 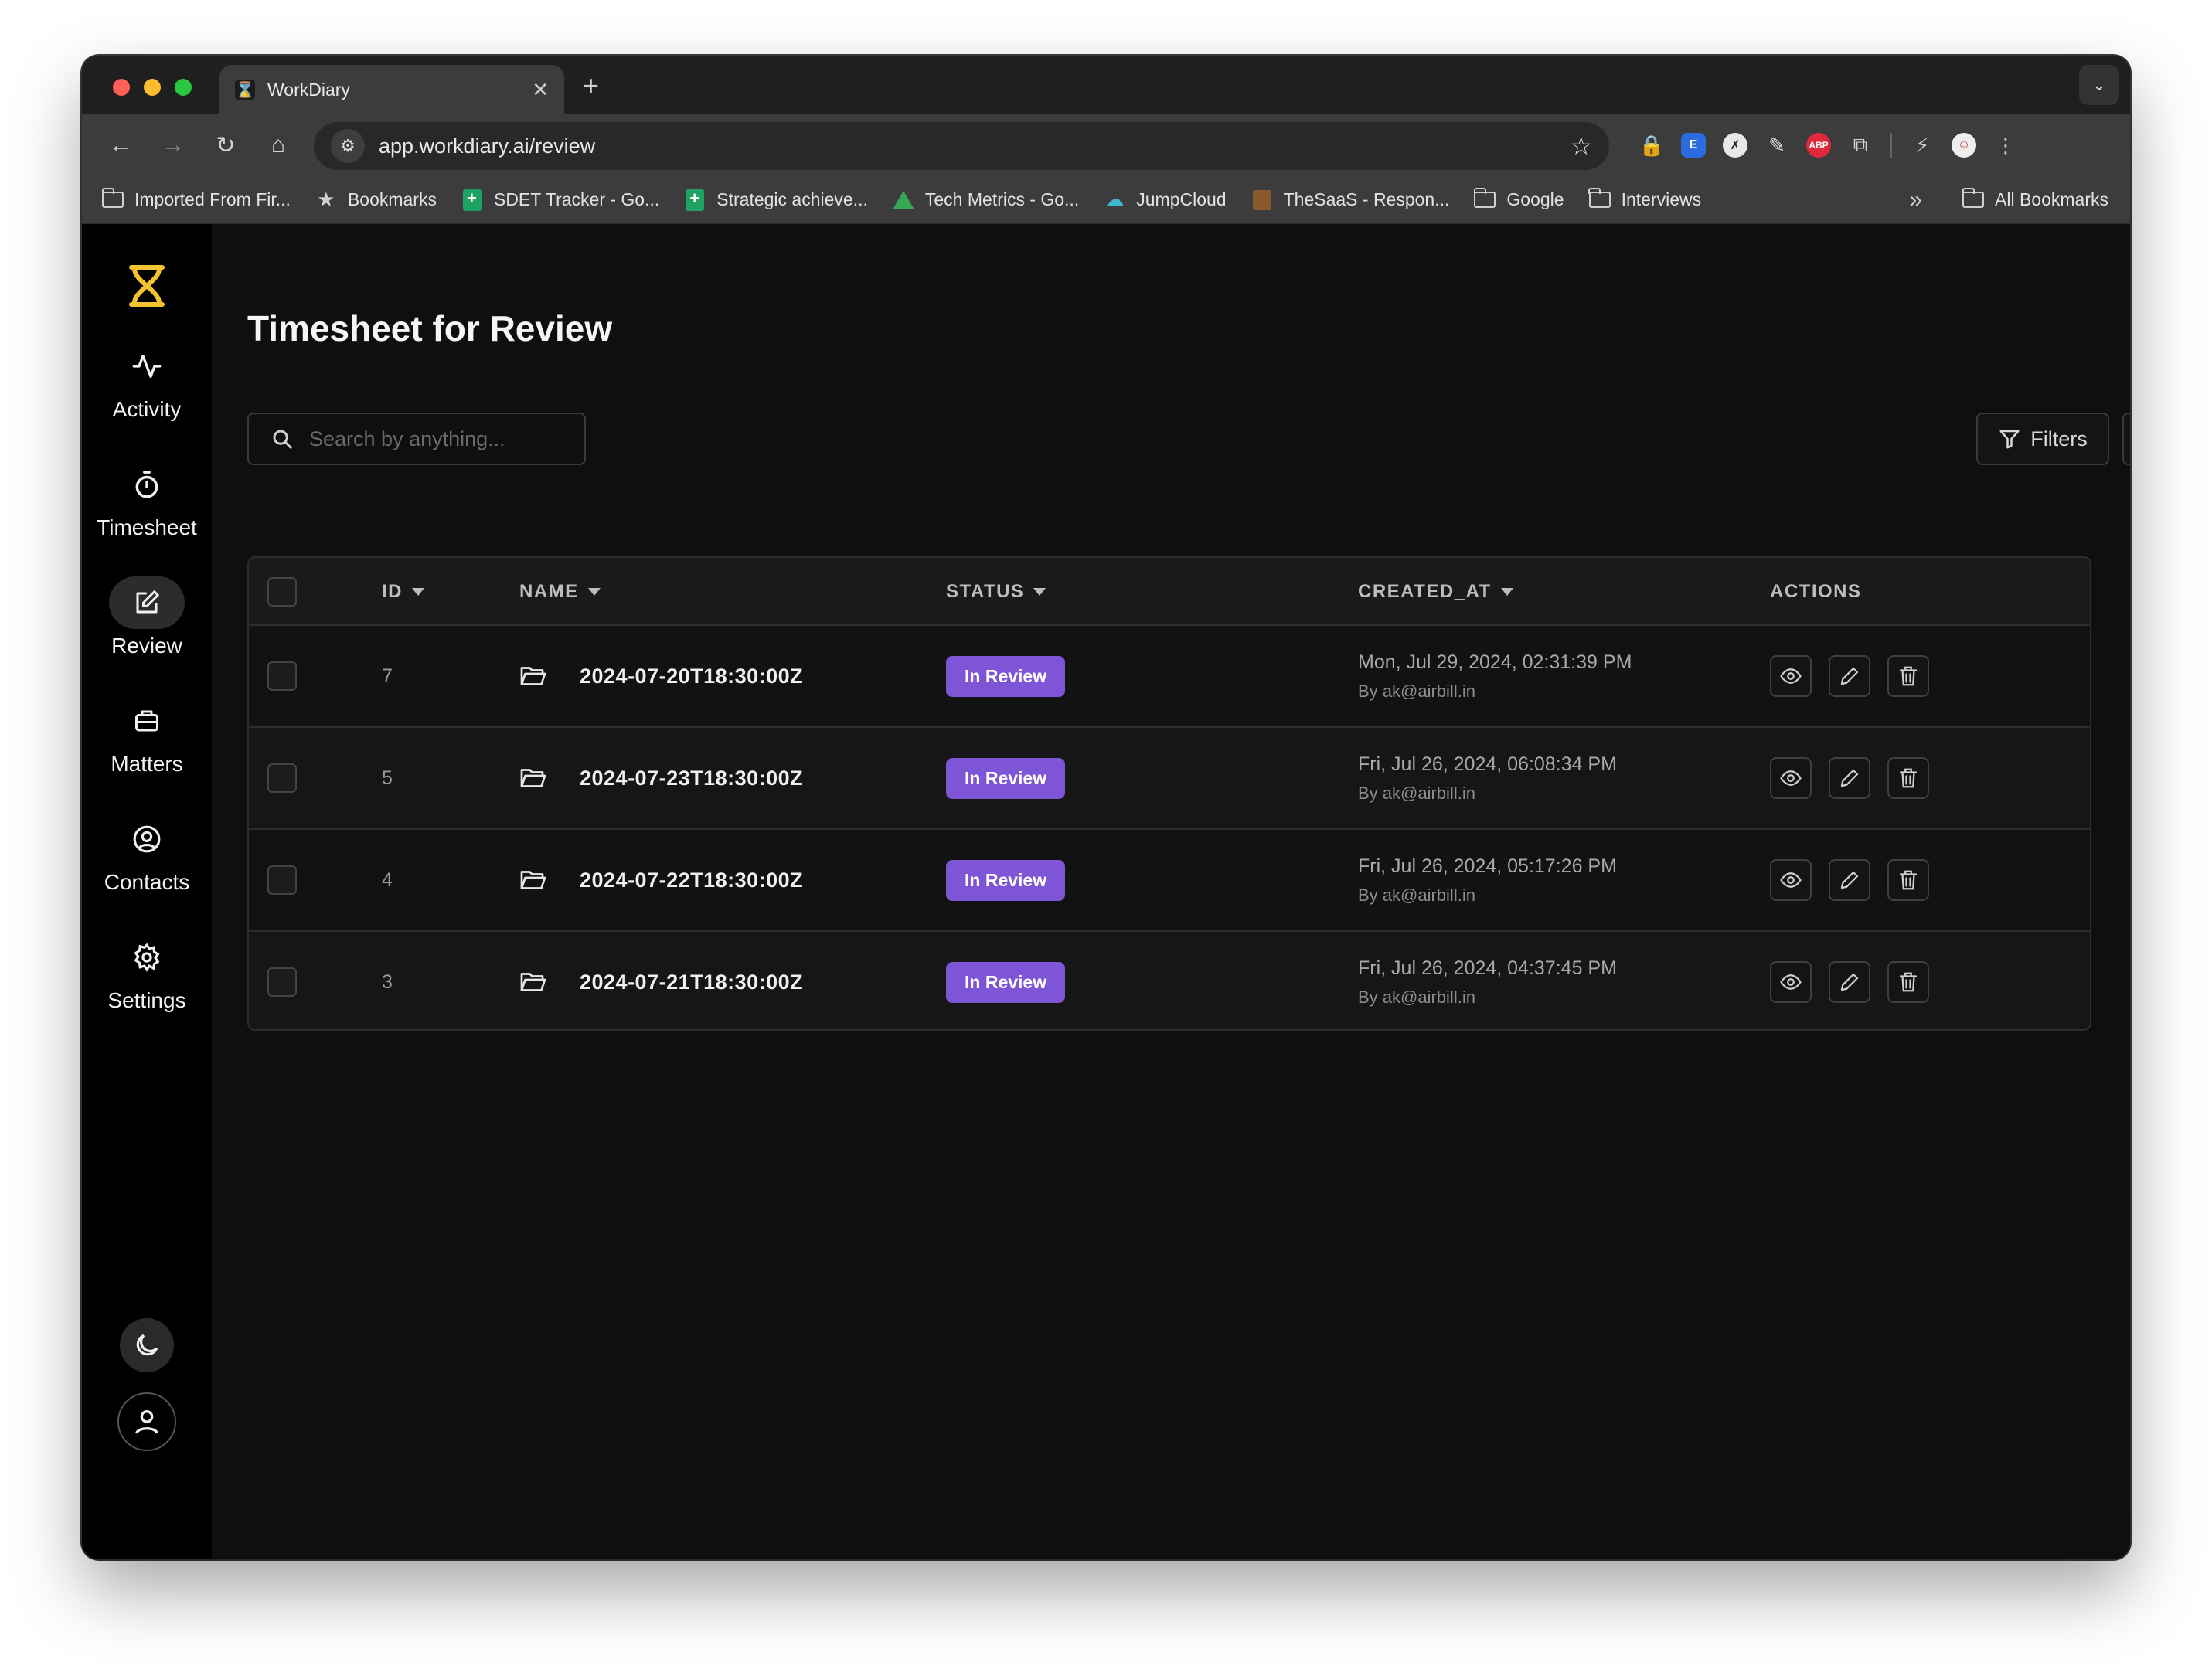 I want to click on lock-extension-icon: 🔒, so click(x=1652, y=145).